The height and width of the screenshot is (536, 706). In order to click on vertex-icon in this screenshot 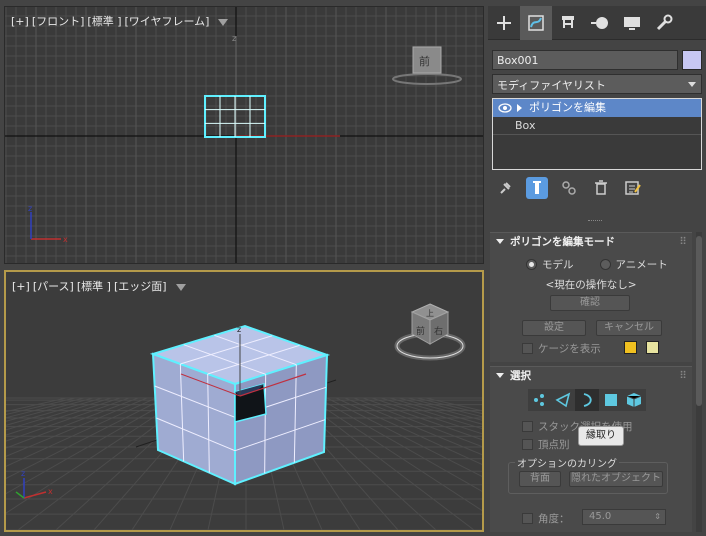, I will do `click(538, 400)`.